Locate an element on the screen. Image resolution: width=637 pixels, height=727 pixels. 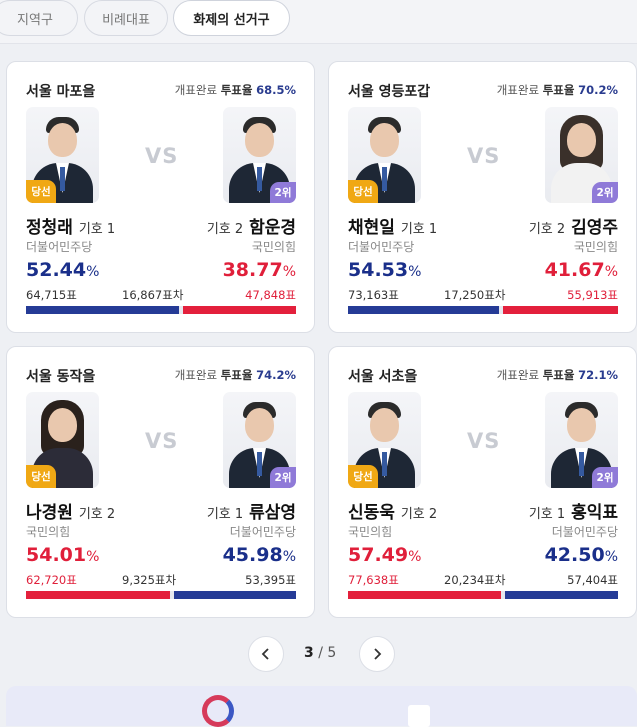
runnerup-name-row: 기호 1 류삼영 is located at coordinates (251, 510).